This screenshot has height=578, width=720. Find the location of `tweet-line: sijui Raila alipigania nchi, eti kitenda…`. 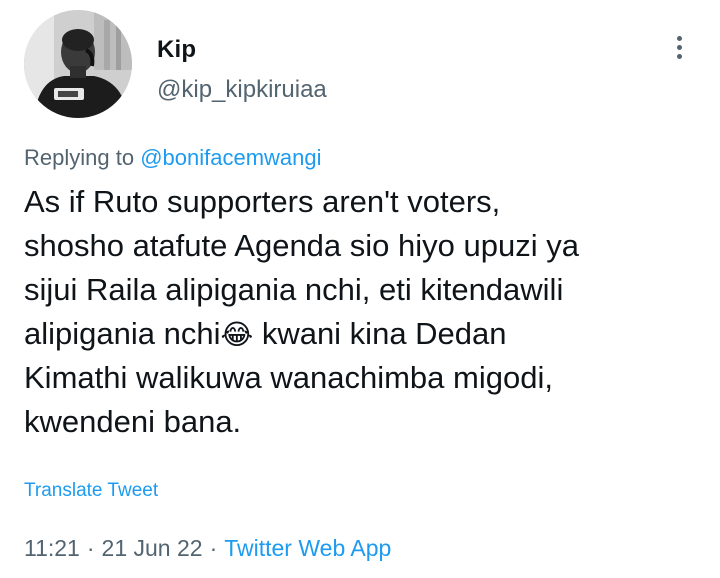

tweet-line: sijui Raila alipigania nchi, eti kitenda… is located at coordinates (294, 289).